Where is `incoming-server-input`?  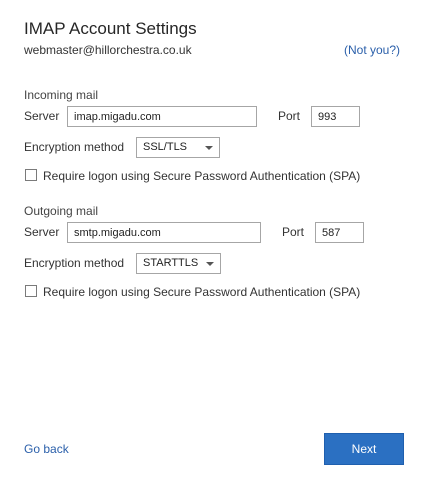 incoming-server-input is located at coordinates (162, 116).